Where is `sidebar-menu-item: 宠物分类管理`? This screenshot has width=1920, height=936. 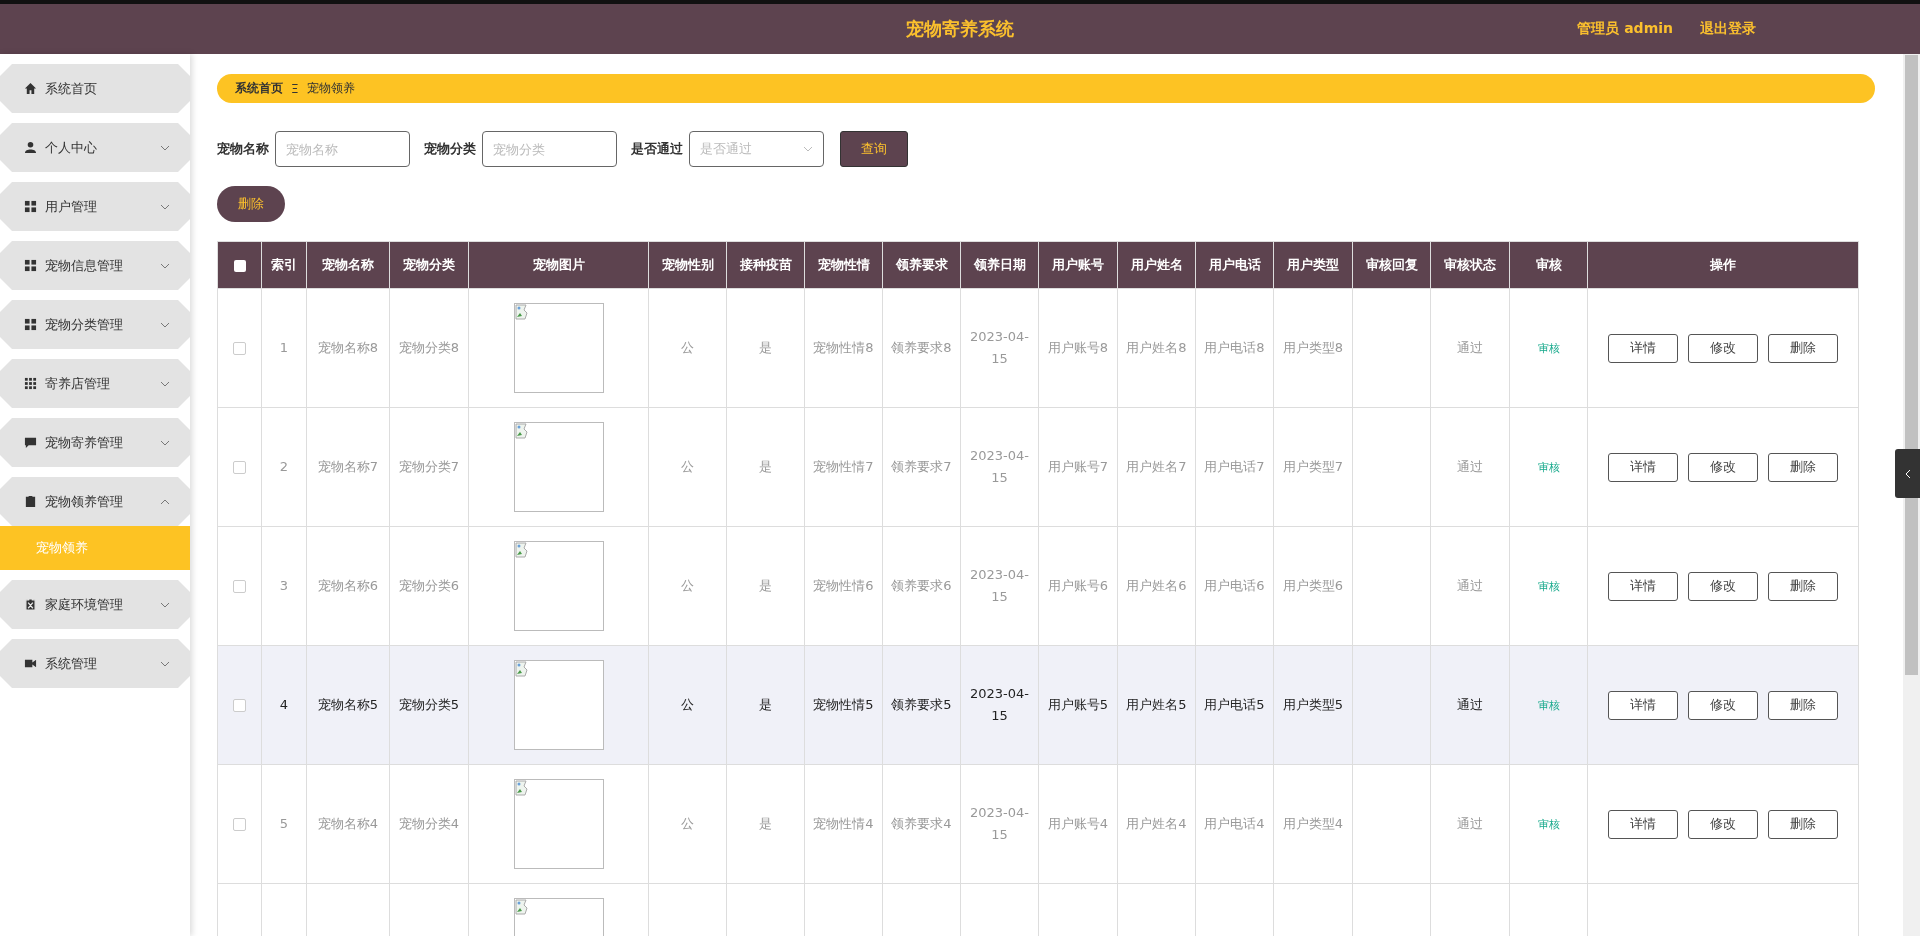
sidebar-menu-item: 宠物分类管理 is located at coordinates (95, 324).